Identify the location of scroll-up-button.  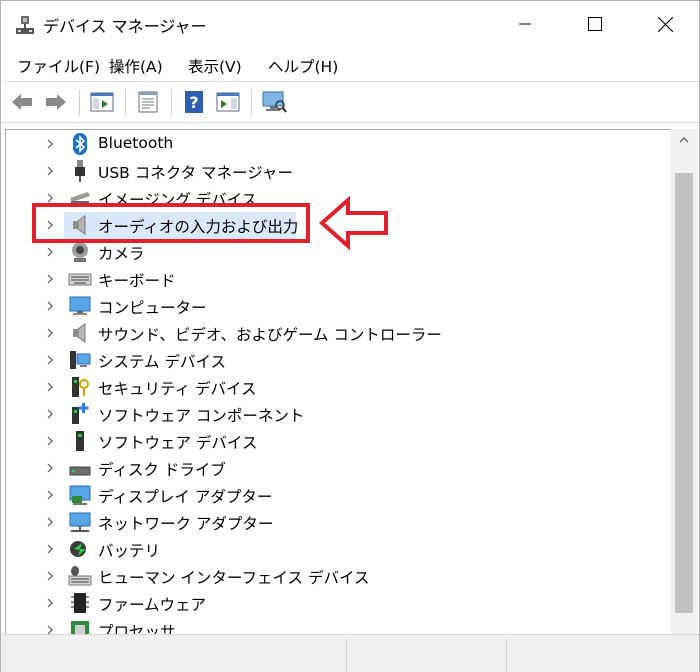
(684, 140).